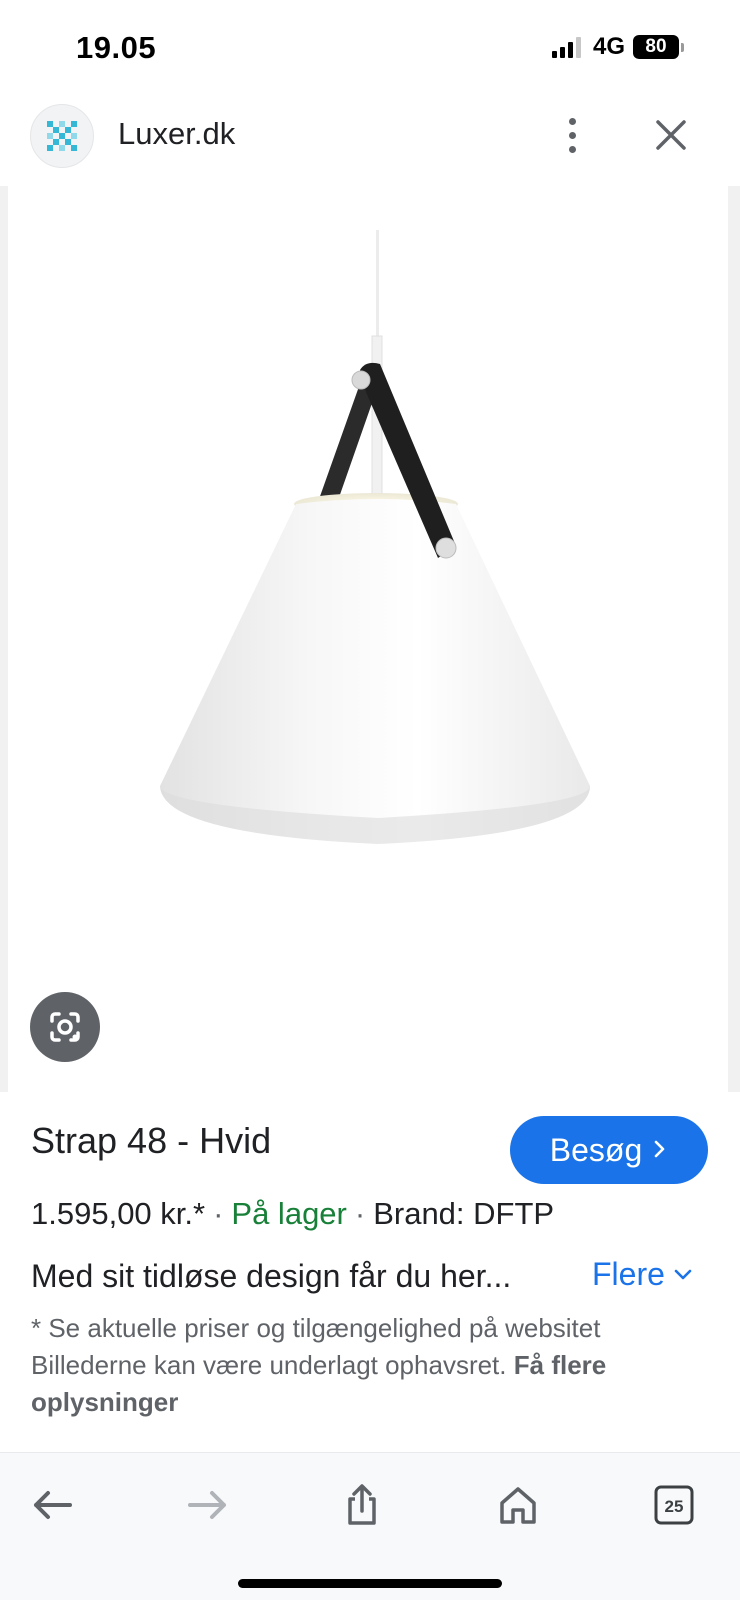  I want to click on visit-button-label: Besøg, so click(596, 1149).